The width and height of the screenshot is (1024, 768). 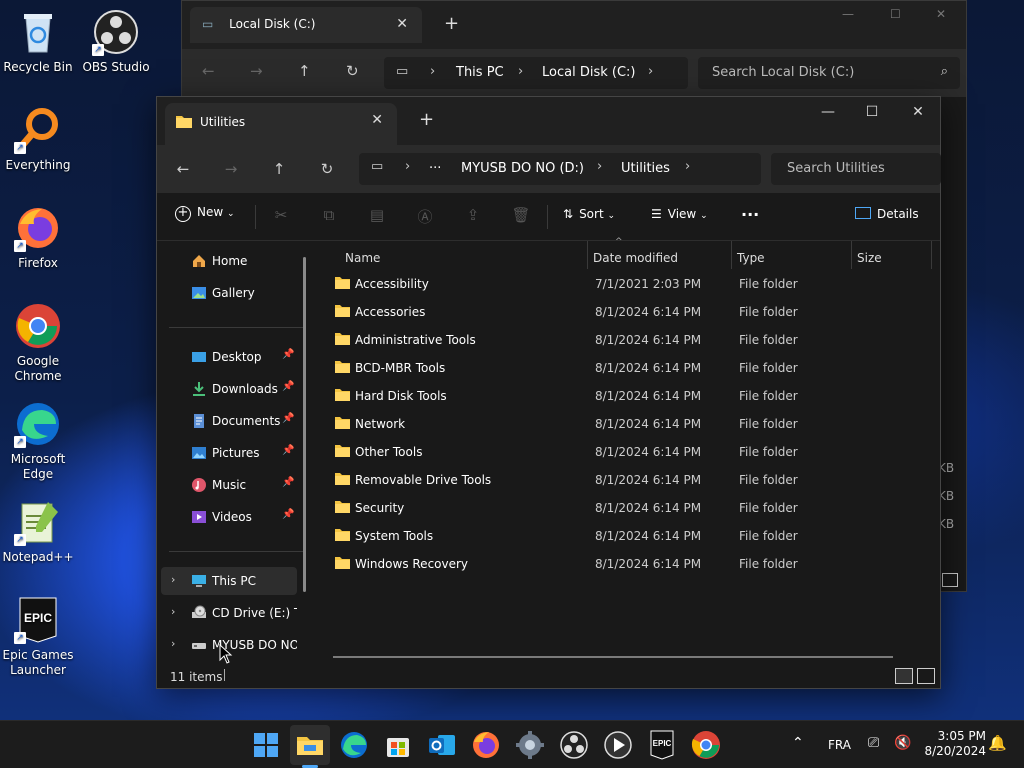 What do you see at coordinates (887, 214) in the screenshot?
I see `details-button: Details` at bounding box center [887, 214].